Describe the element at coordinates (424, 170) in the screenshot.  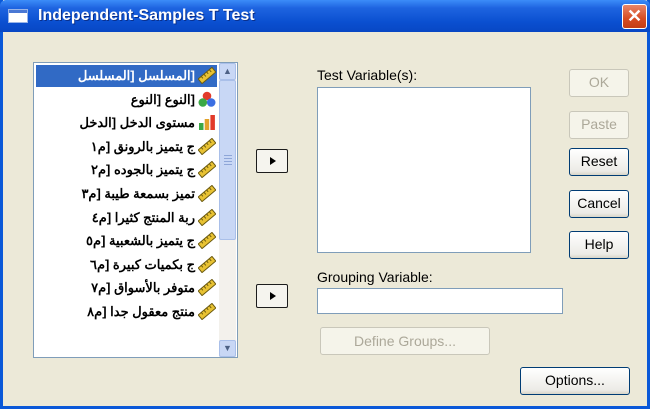
I see `test-variables-list` at that location.